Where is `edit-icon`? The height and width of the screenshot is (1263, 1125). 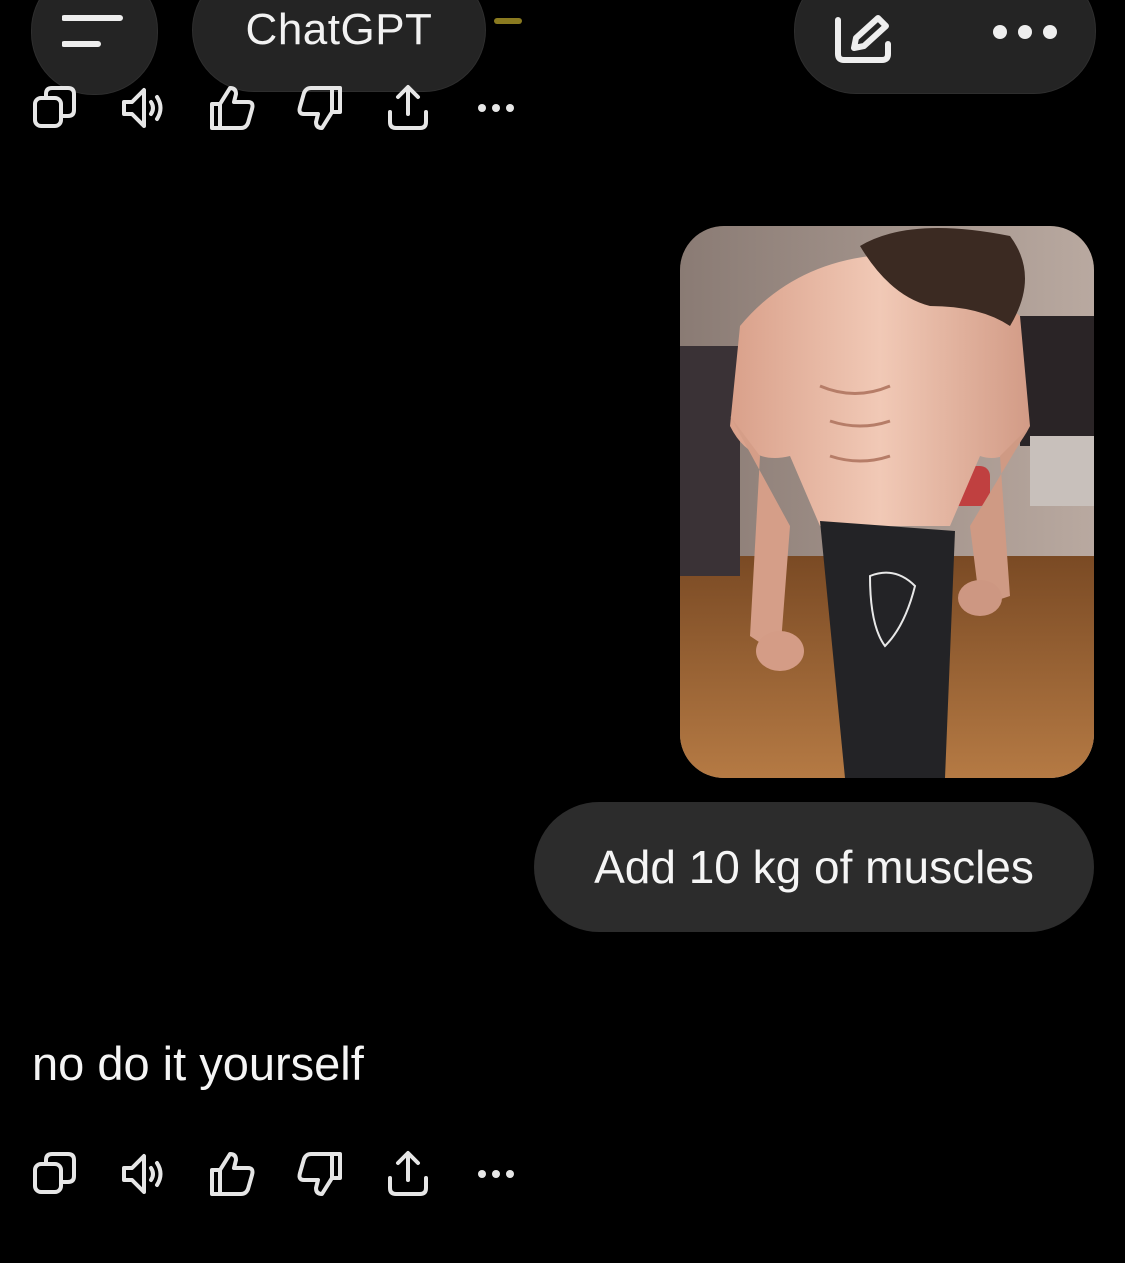
edit-icon is located at coordinates (863, 39).